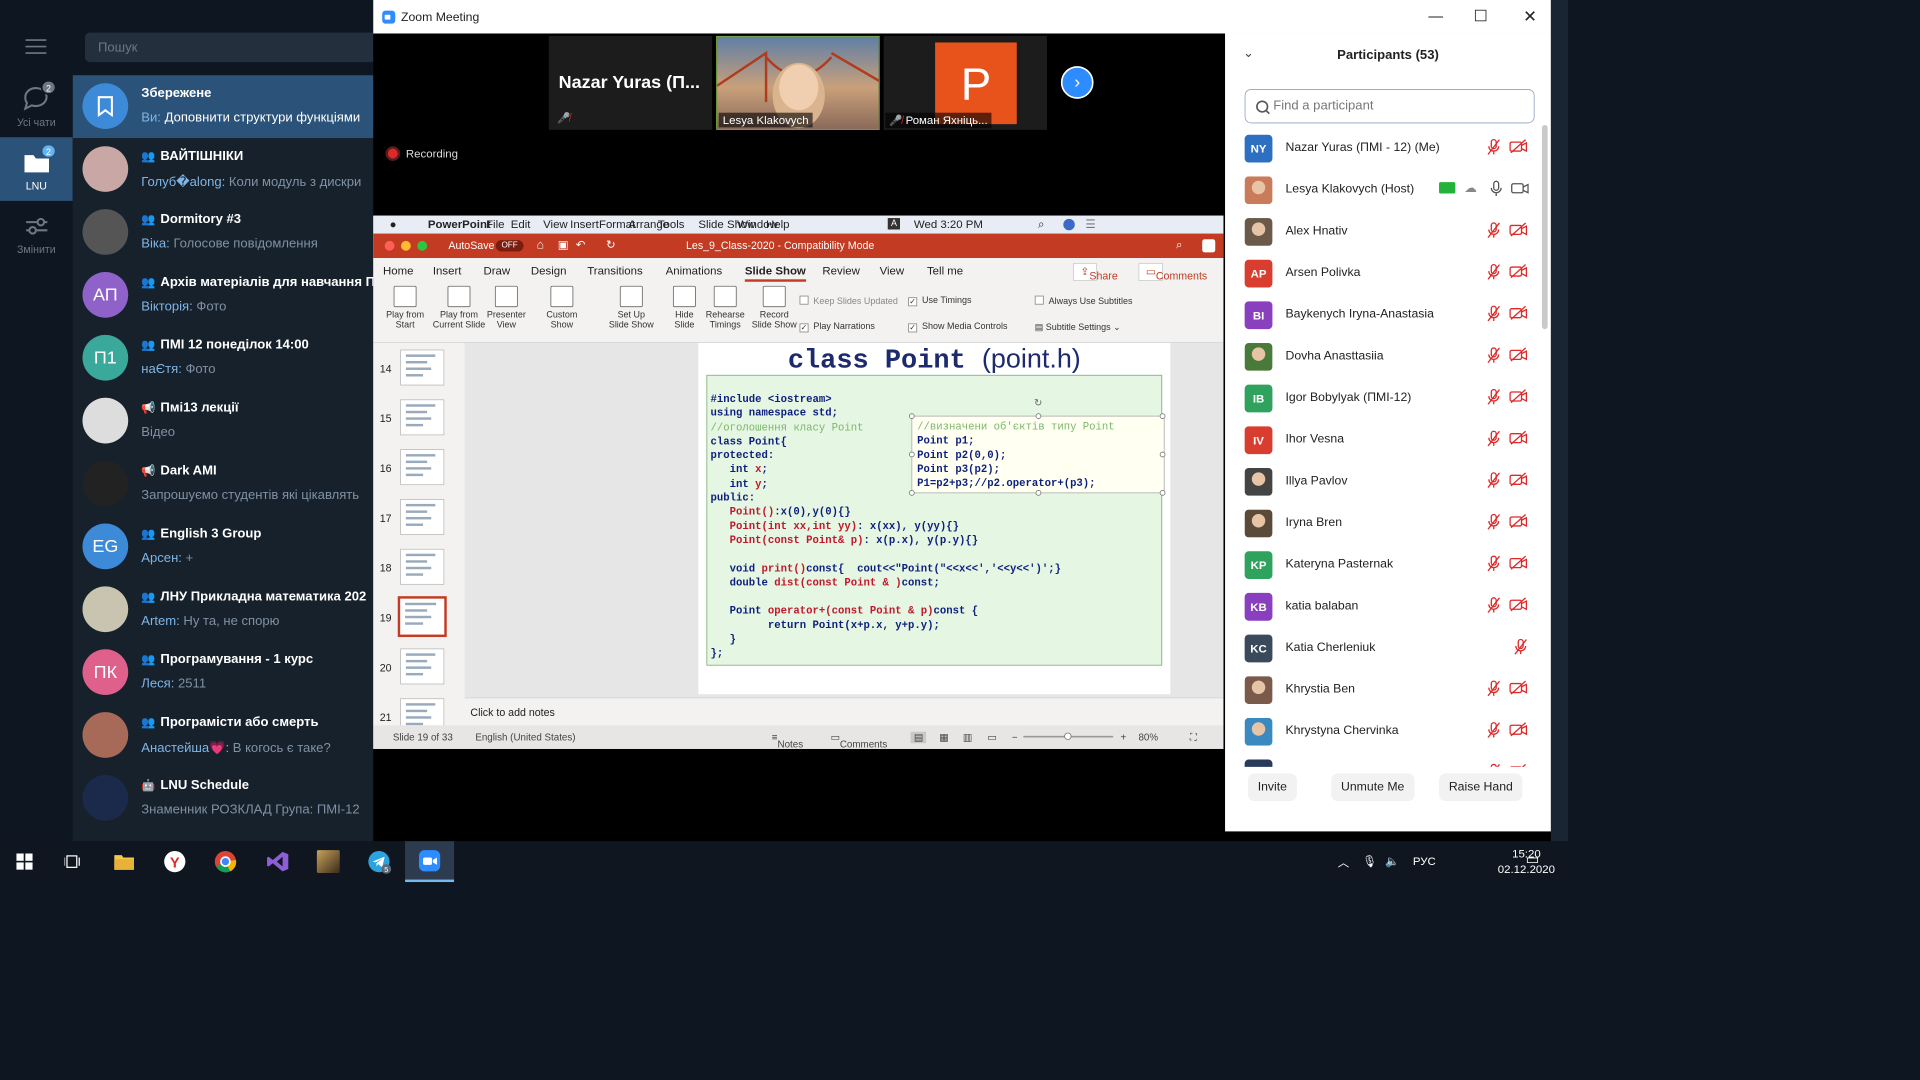 The width and height of the screenshot is (1920, 1080). I want to click on video-tile-lesya: Lesya Klakovych, so click(798, 82).